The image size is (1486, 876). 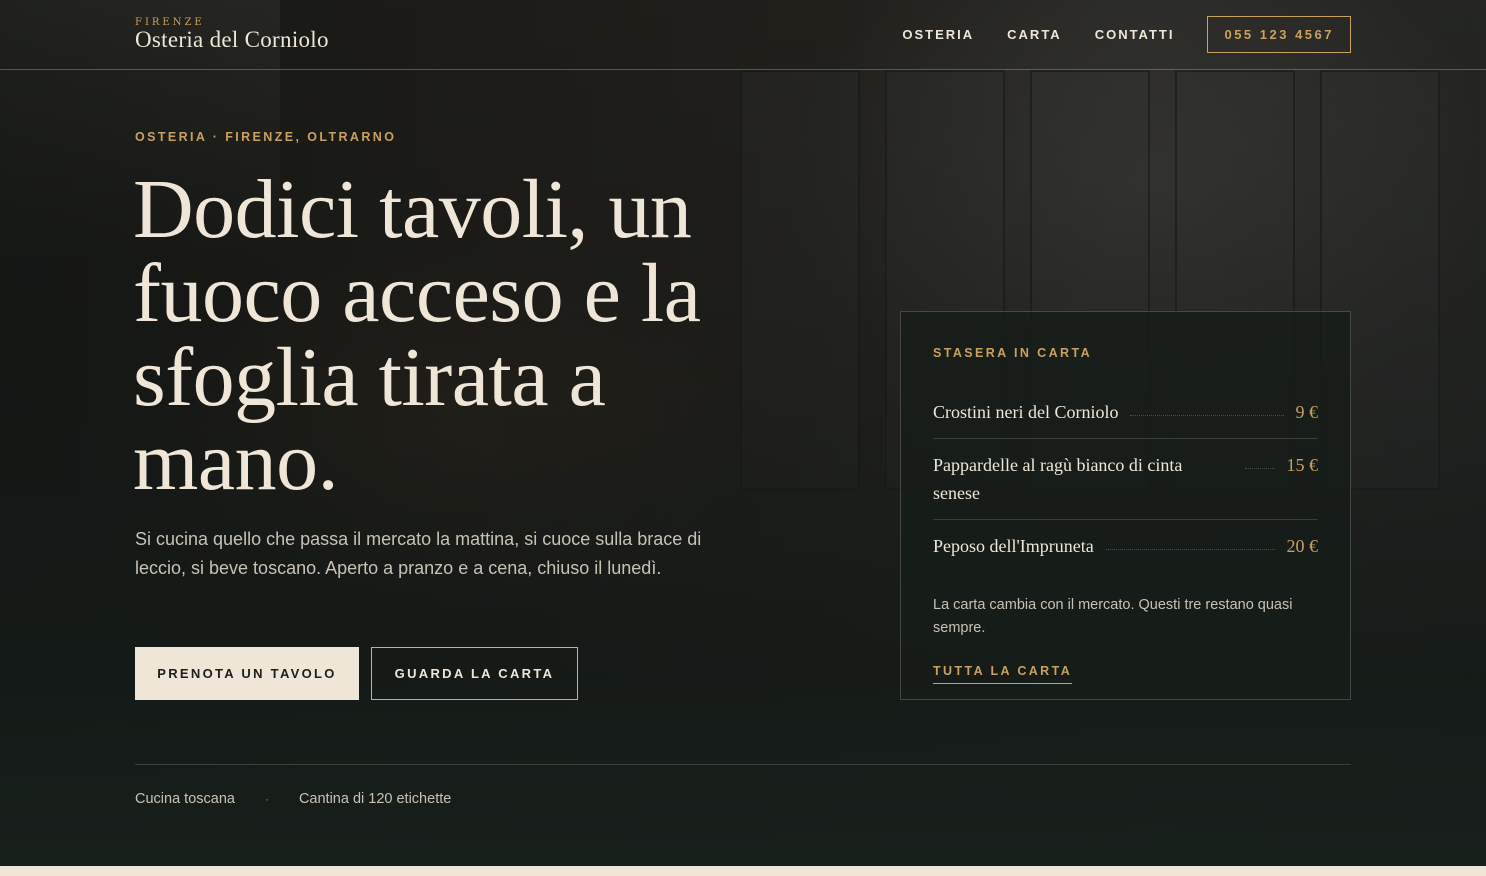 I want to click on menu-item-dish: Peposo dell'Impruneta, so click(x=1013, y=546).